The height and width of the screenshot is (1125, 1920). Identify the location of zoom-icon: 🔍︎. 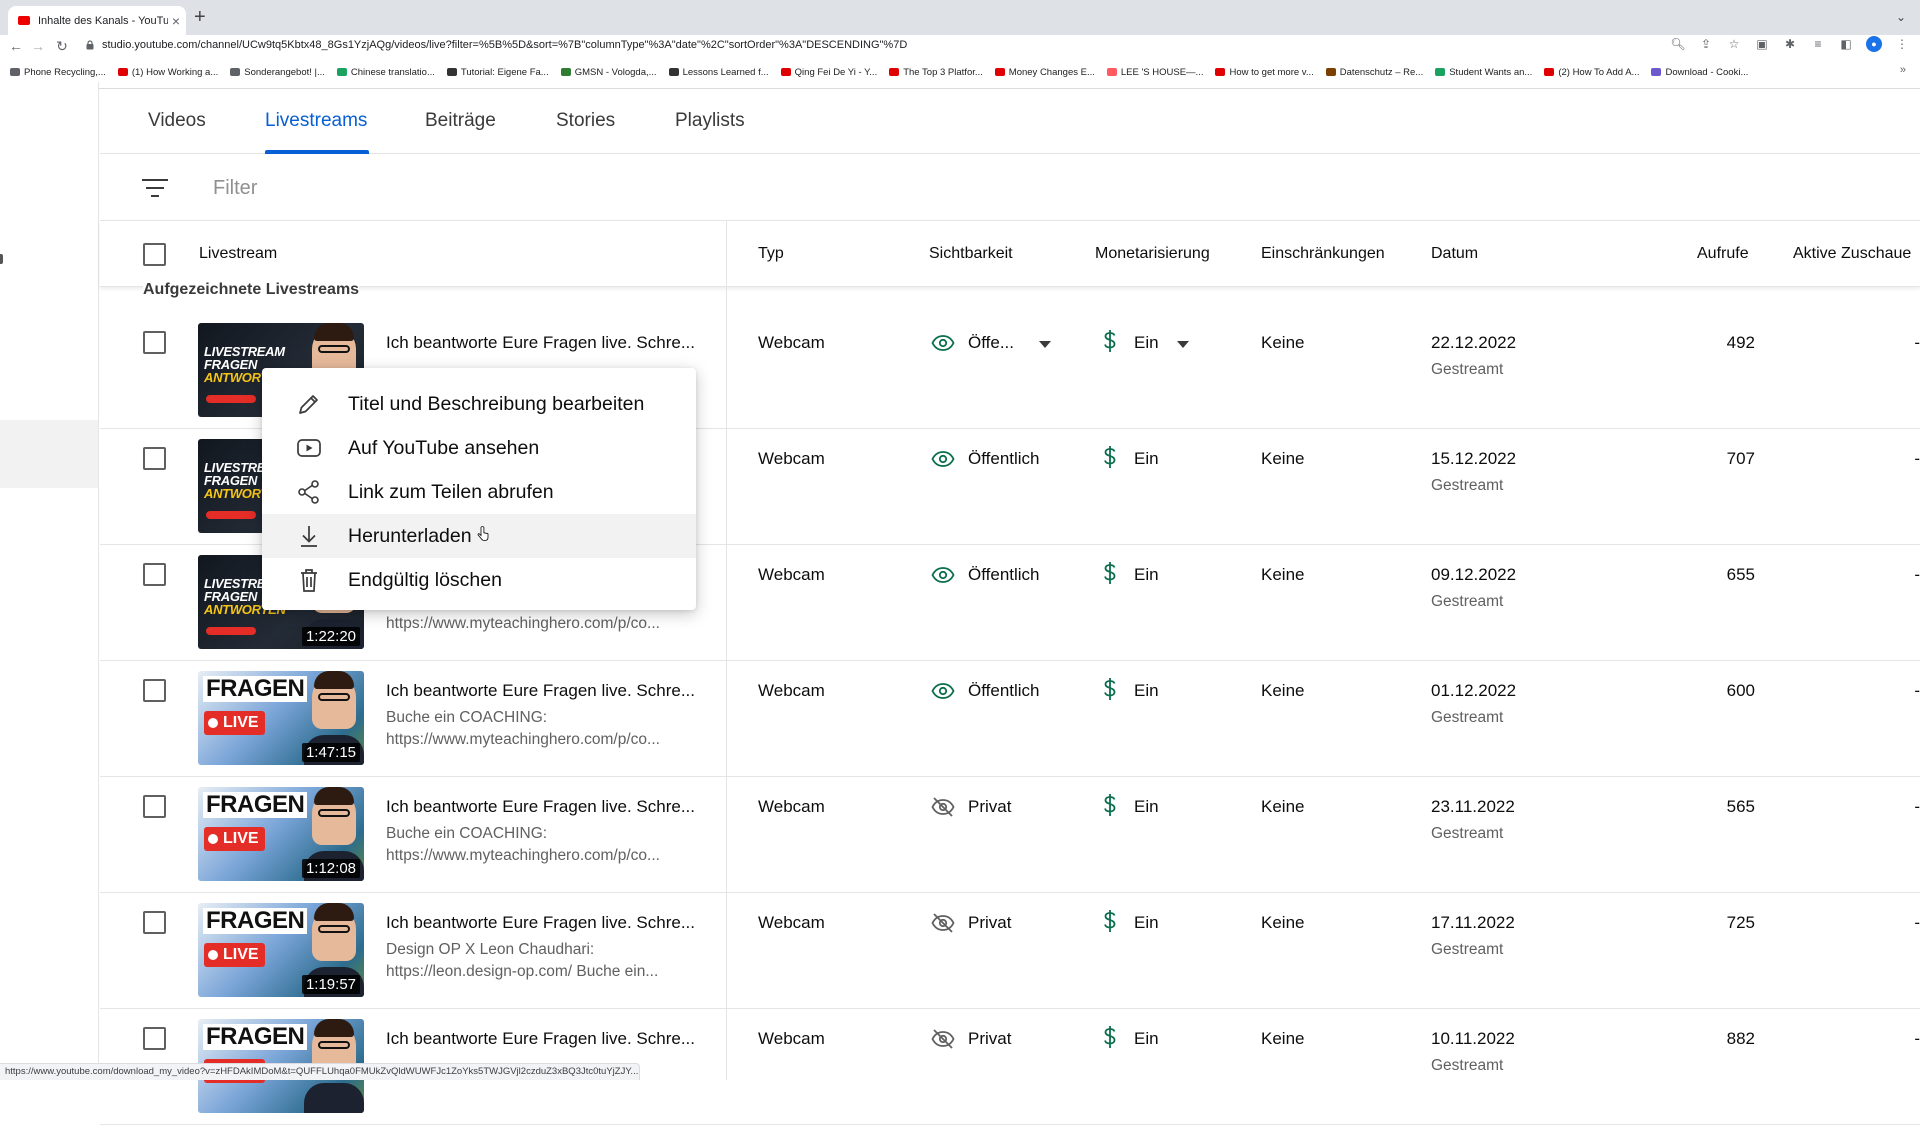
(1678, 44).